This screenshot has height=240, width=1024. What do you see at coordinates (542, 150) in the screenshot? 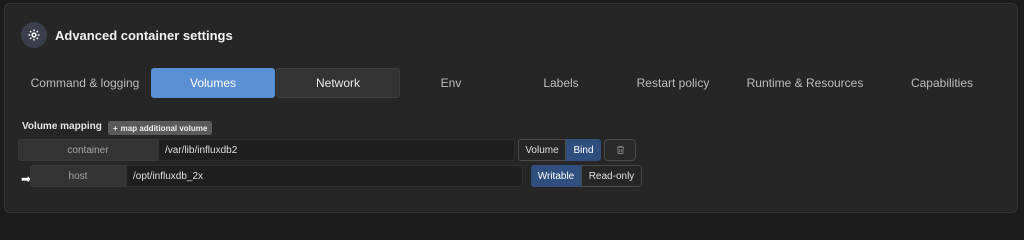
I see `volume-type-volume-option: Volume` at bounding box center [542, 150].